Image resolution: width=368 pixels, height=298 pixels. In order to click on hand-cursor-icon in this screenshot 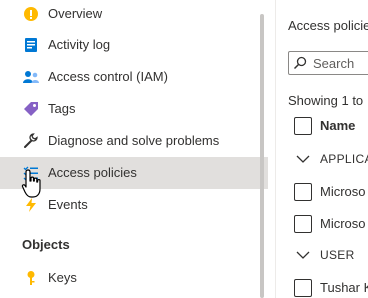, I will do `click(33, 186)`.